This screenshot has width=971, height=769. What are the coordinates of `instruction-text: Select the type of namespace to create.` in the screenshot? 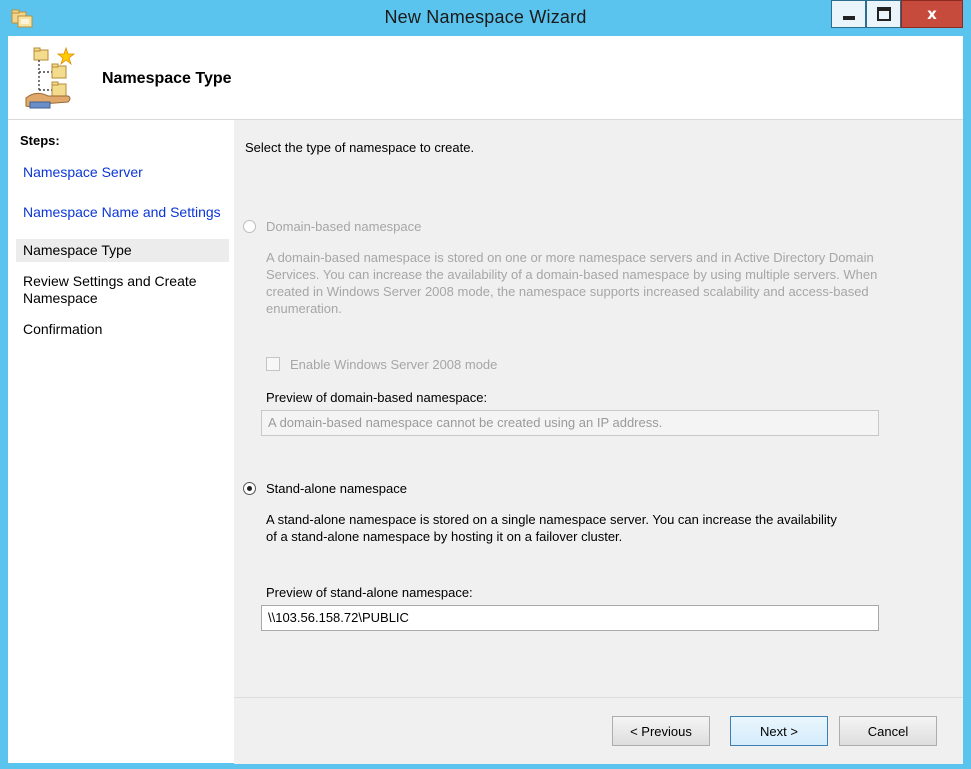 It's located at (360, 147).